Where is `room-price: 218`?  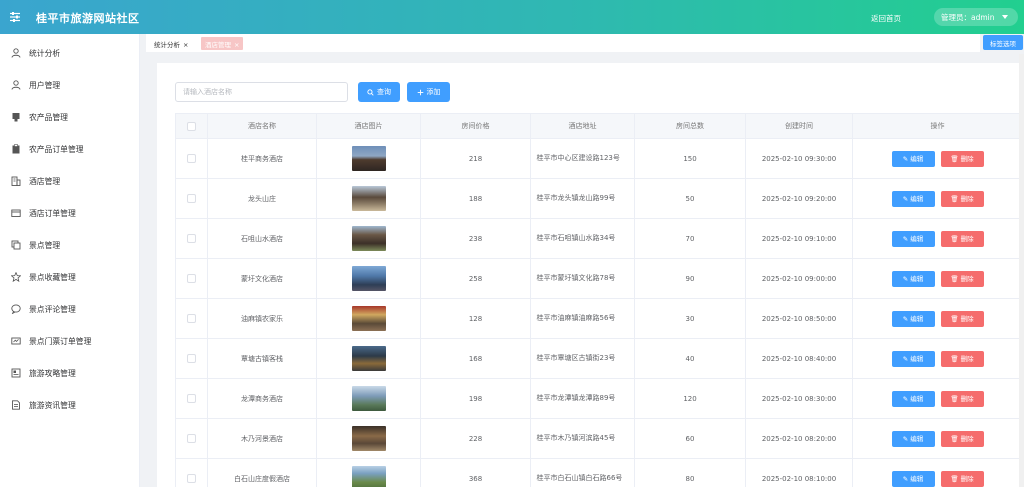
room-price: 218 is located at coordinates (475, 158).